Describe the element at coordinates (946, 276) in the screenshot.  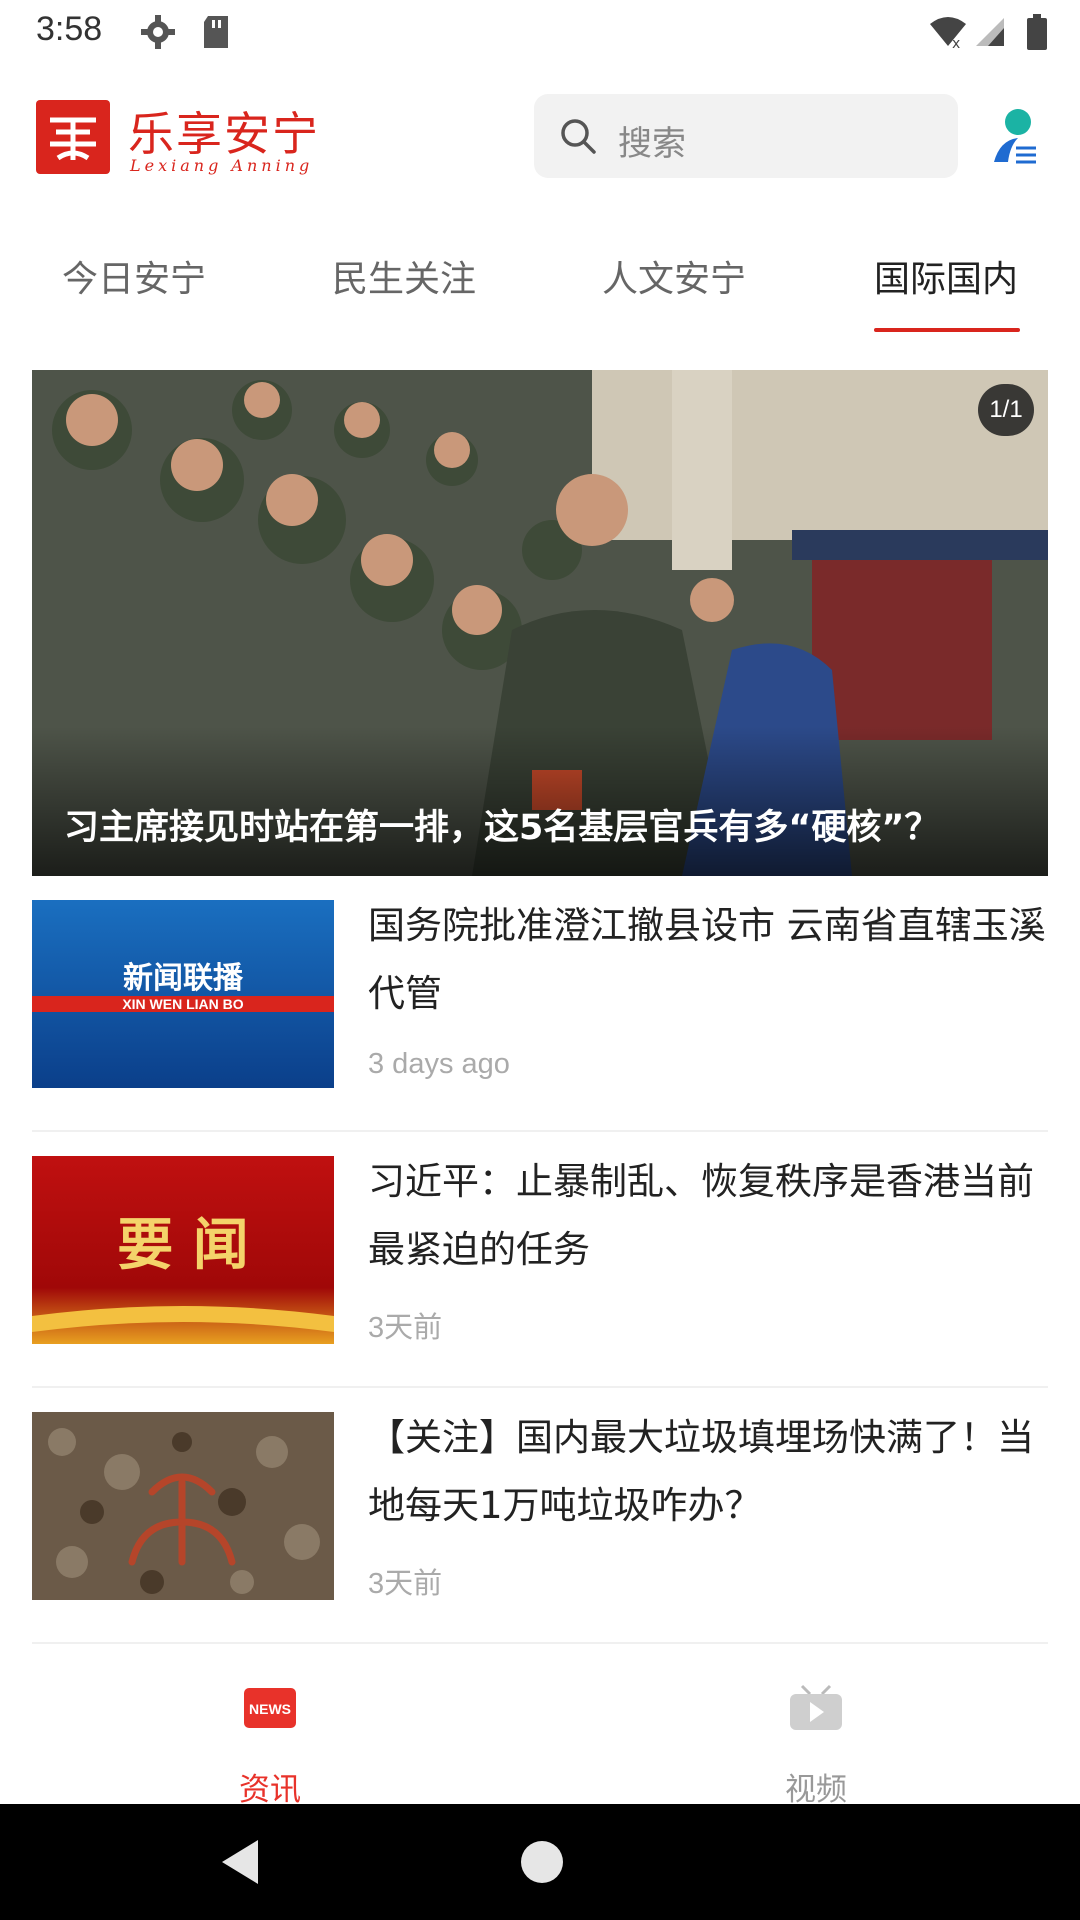
I see `tab-international-domestic: 国际国内` at that location.